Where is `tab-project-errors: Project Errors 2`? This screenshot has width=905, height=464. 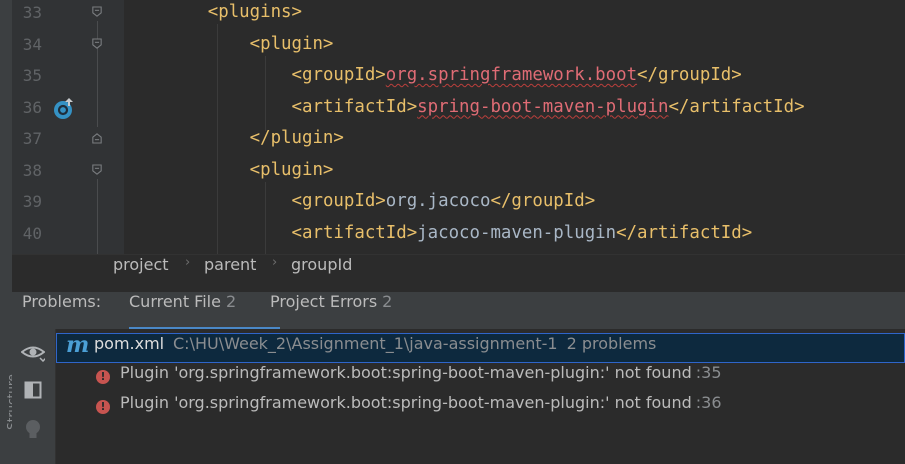 tab-project-errors: Project Errors 2 is located at coordinates (331, 301).